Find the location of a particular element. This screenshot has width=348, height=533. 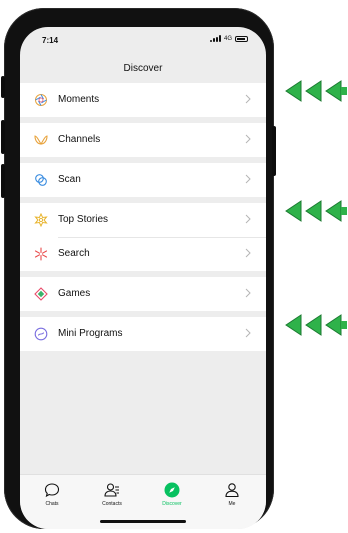

tab-me: Me is located at coordinates (232, 494).